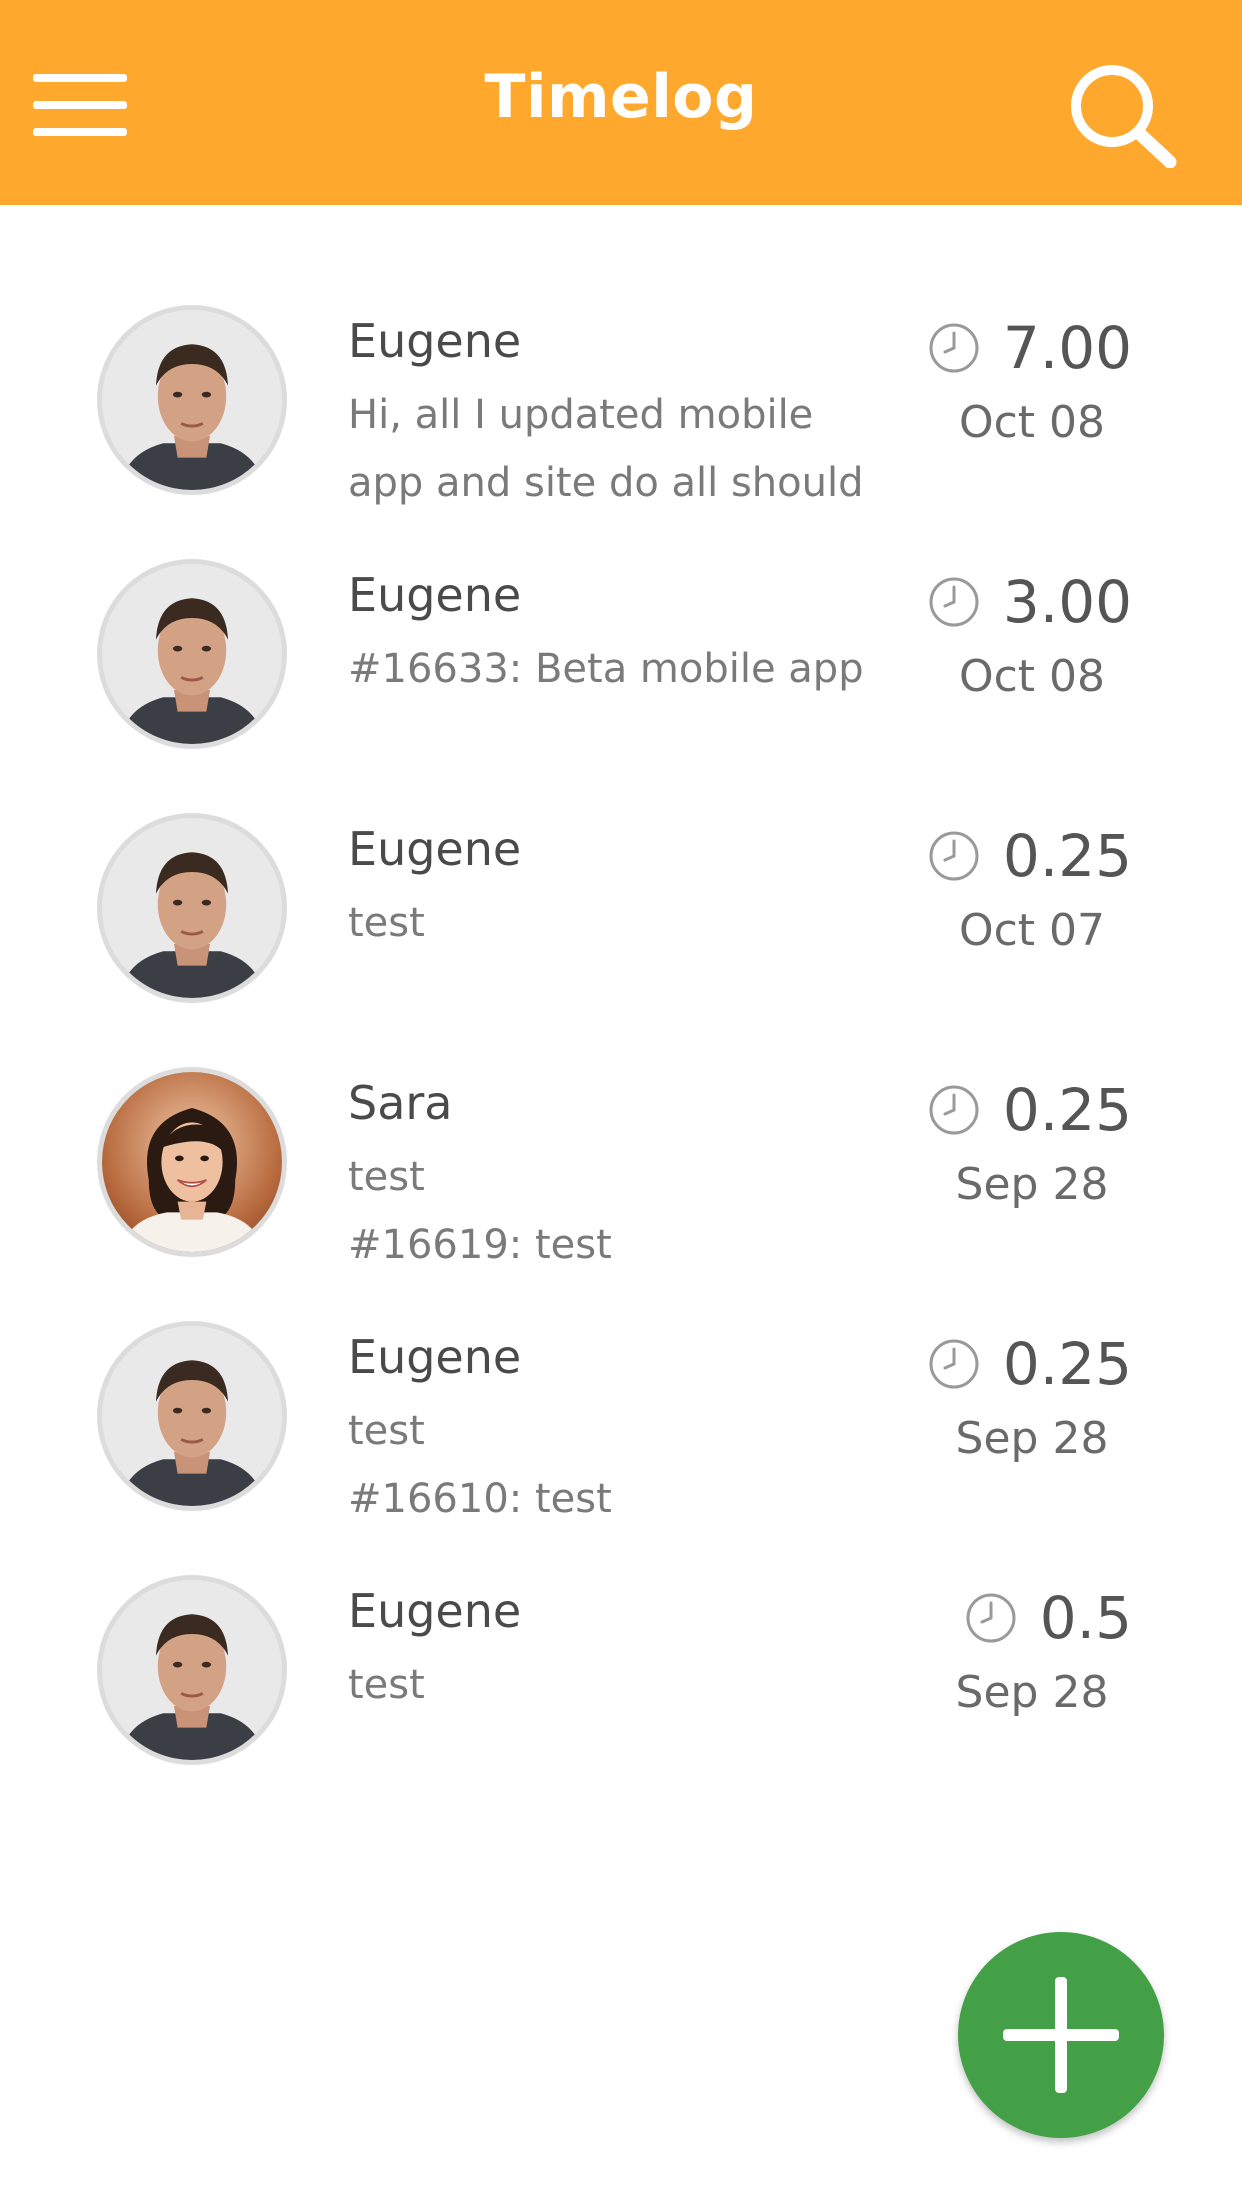 The width and height of the screenshot is (1242, 2208). What do you see at coordinates (400, 1103) in the screenshot?
I see `entry-user-name: Sara` at bounding box center [400, 1103].